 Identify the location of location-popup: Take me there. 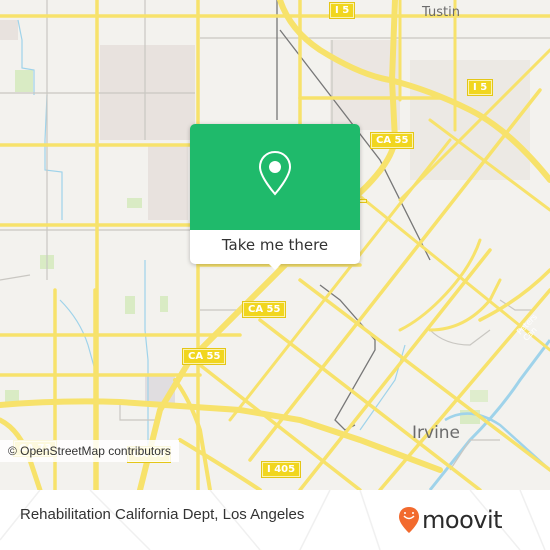
(275, 197).